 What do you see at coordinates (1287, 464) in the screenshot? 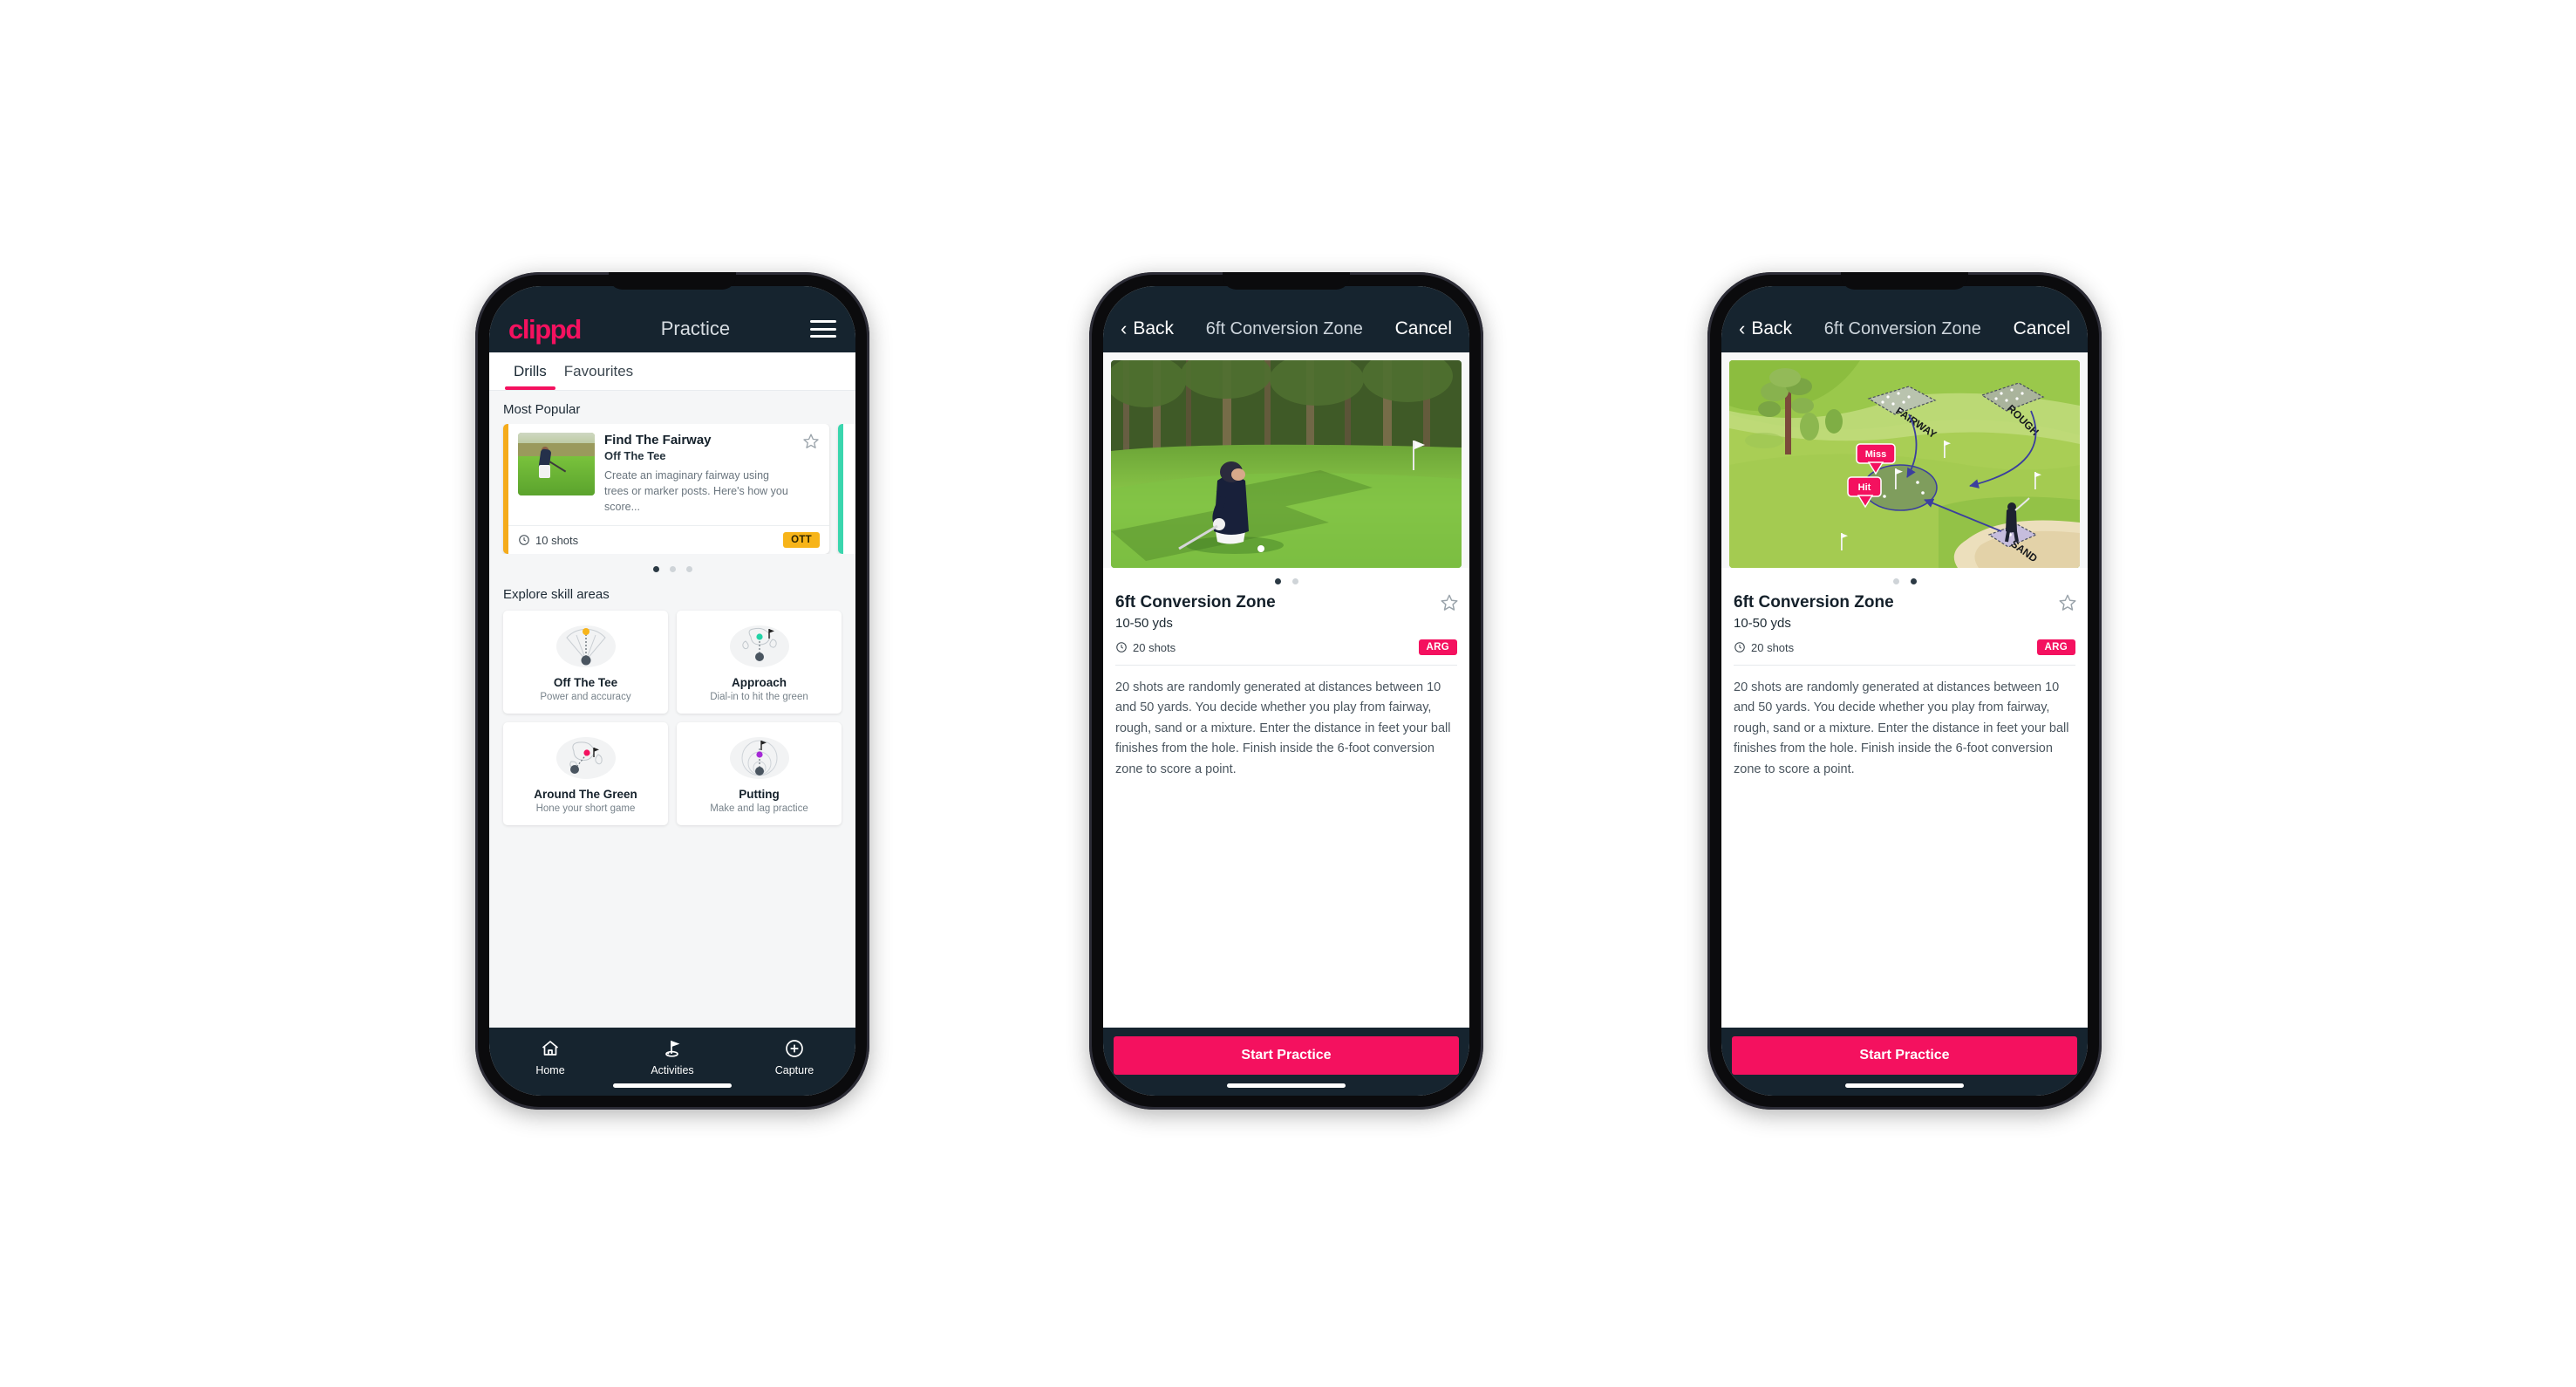
I see `hero-video-photo` at bounding box center [1287, 464].